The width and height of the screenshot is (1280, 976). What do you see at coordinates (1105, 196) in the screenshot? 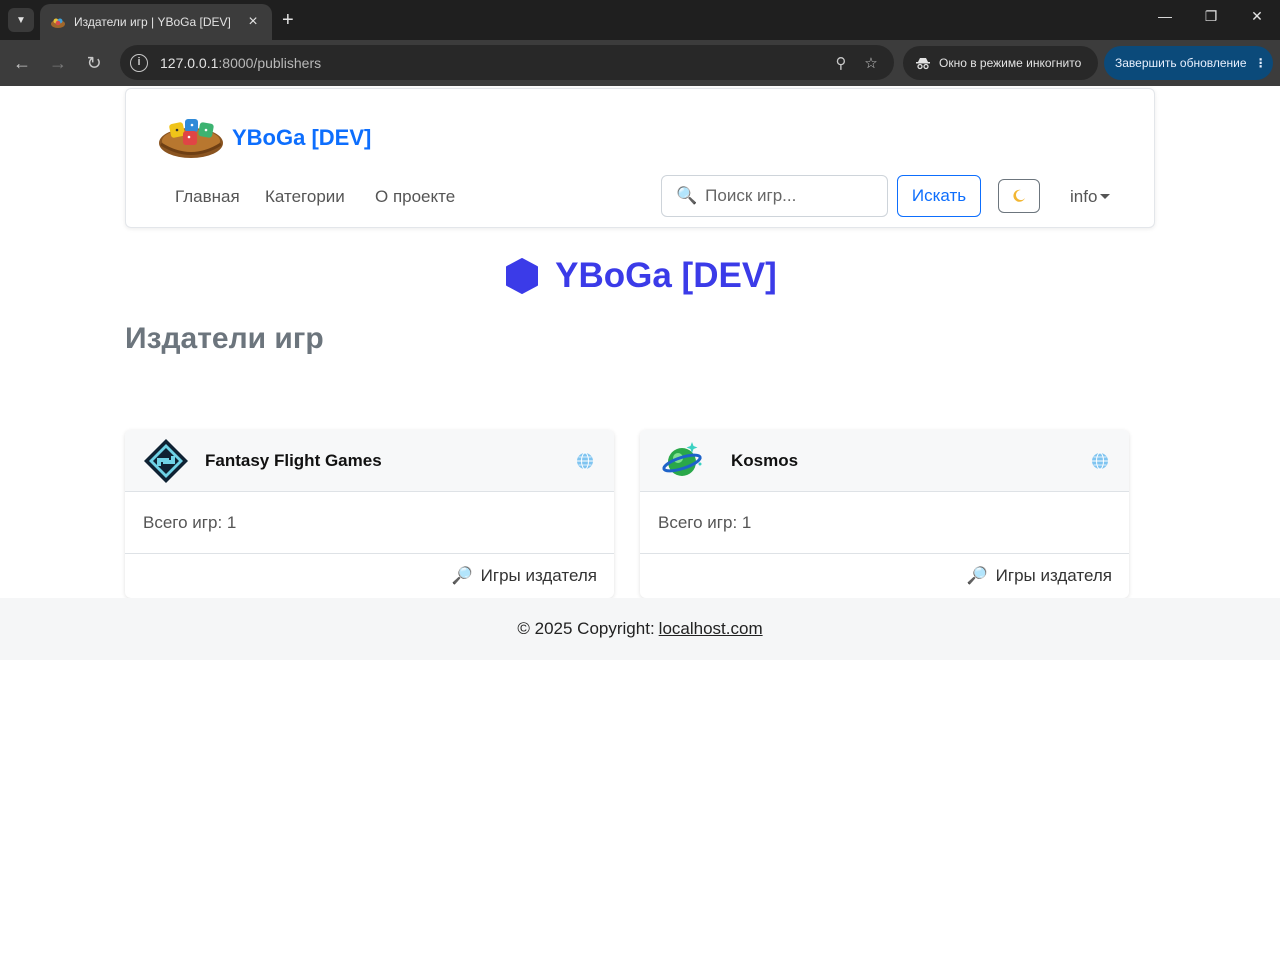
I see `caret-down-icon` at bounding box center [1105, 196].